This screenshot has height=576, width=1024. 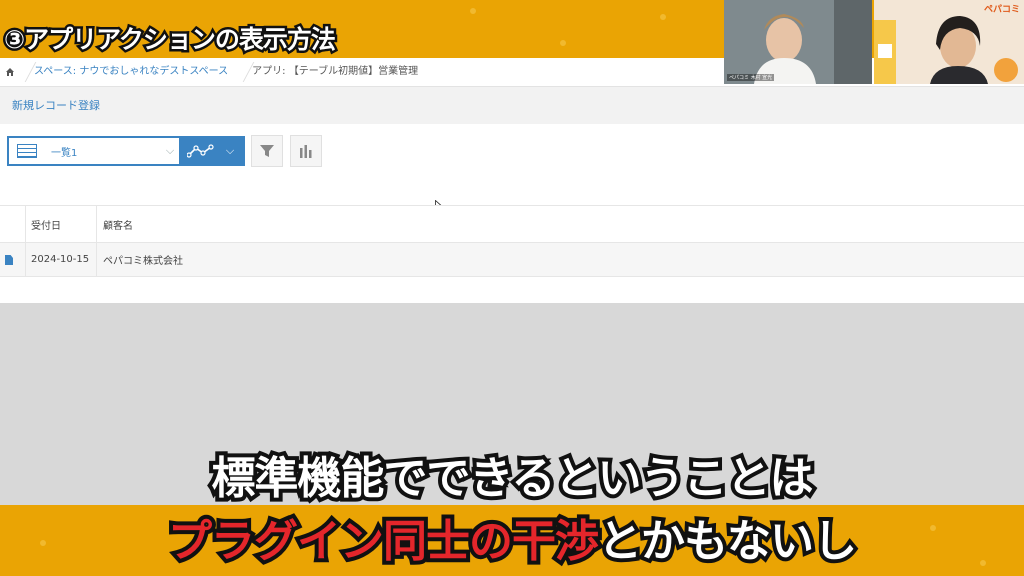 I want to click on graph-select-button: ⌵, so click(x=213, y=151).